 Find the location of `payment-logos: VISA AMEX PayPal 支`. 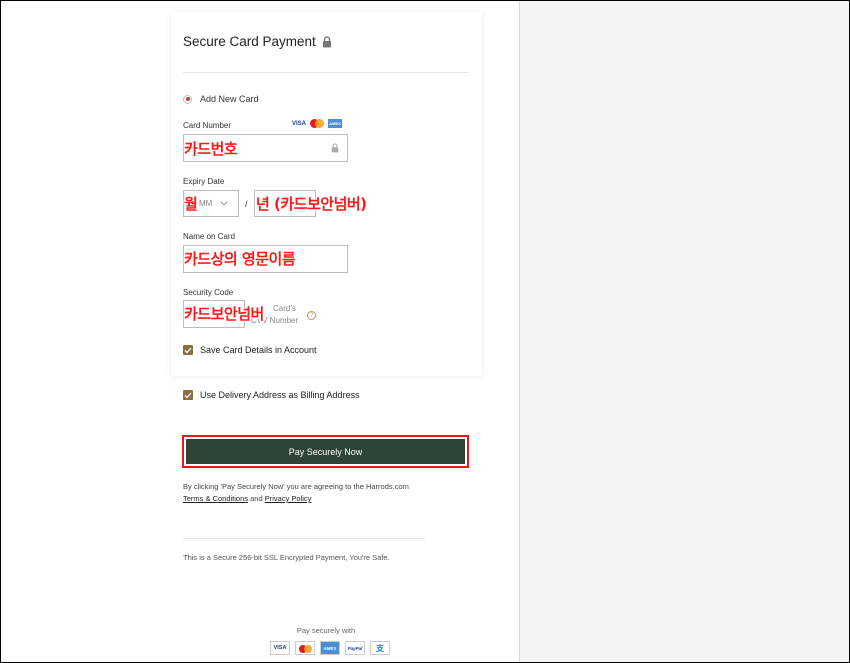

payment-logos: VISA AMEX PayPal 支 is located at coordinates (330, 648).